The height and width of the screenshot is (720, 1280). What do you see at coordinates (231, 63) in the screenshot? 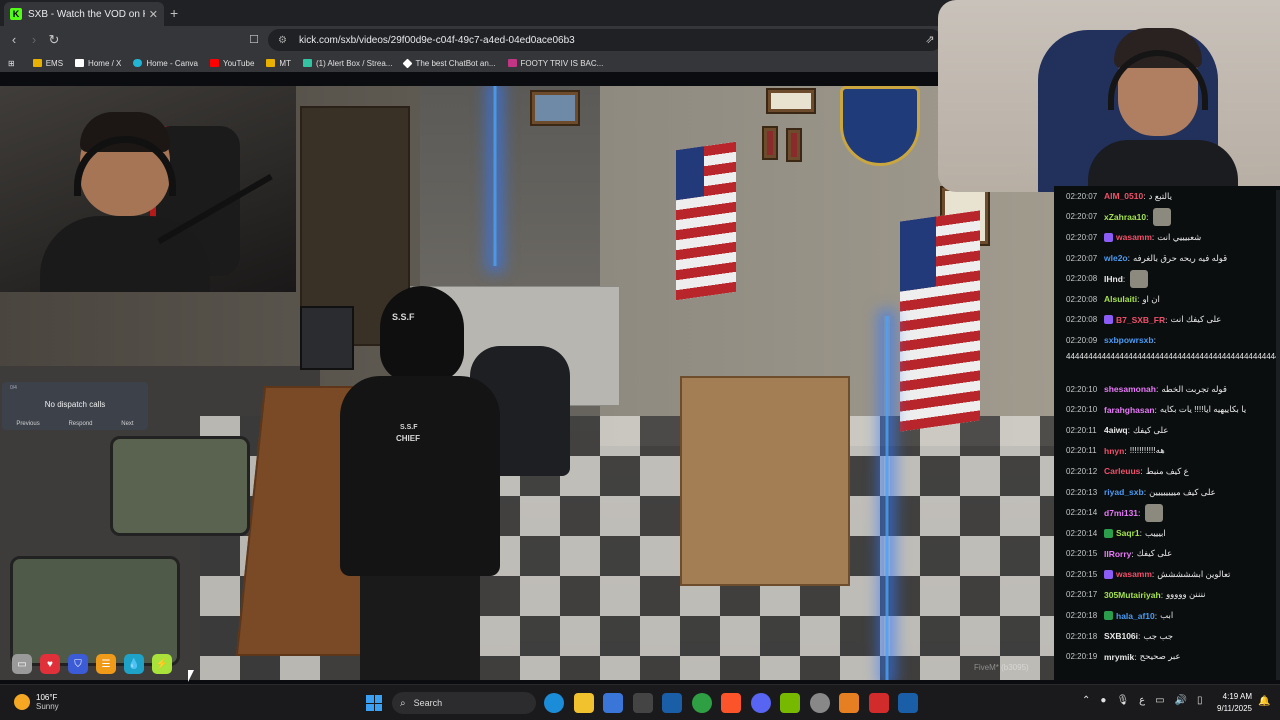
I see `bookmark-3: YouTube` at bounding box center [231, 63].